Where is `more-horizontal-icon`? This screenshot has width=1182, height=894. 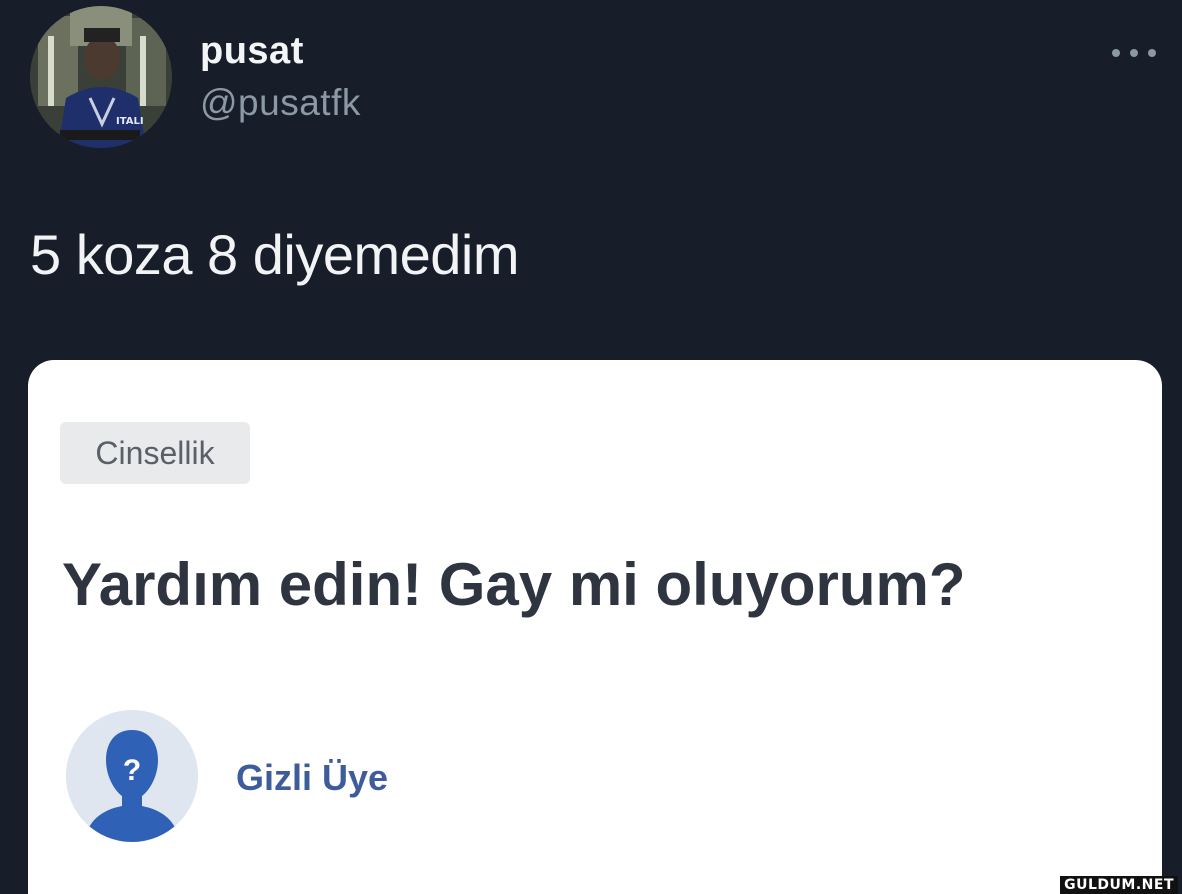 more-horizontal-icon is located at coordinates (1134, 53).